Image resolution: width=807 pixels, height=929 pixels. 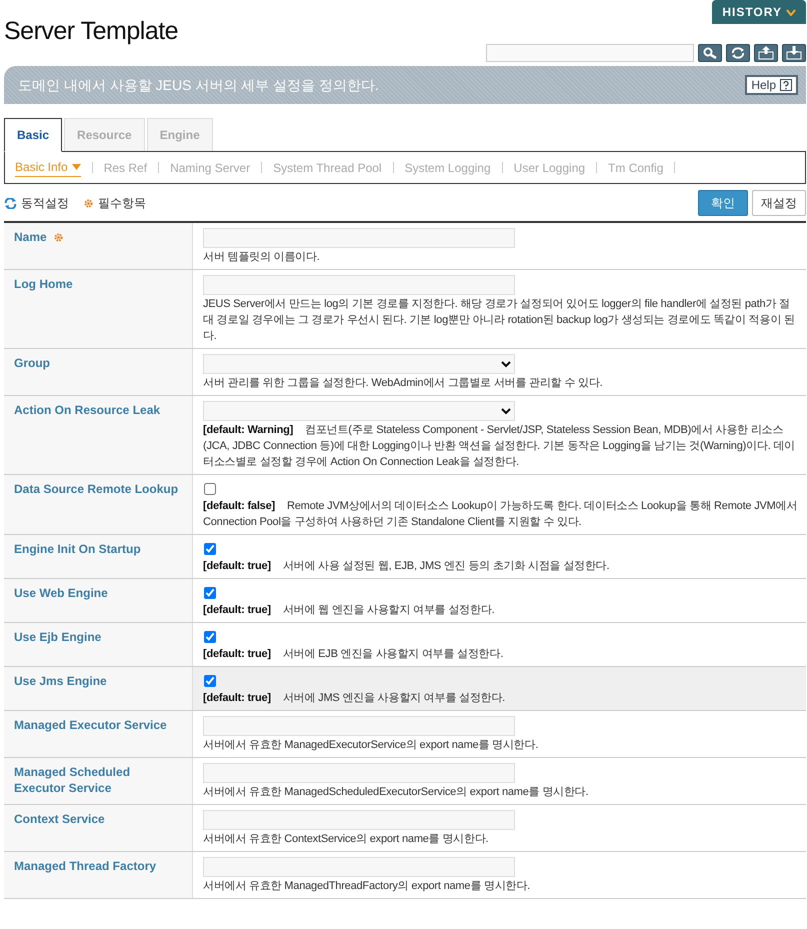 What do you see at coordinates (759, 12) in the screenshot?
I see `history-button: HISTORY` at bounding box center [759, 12].